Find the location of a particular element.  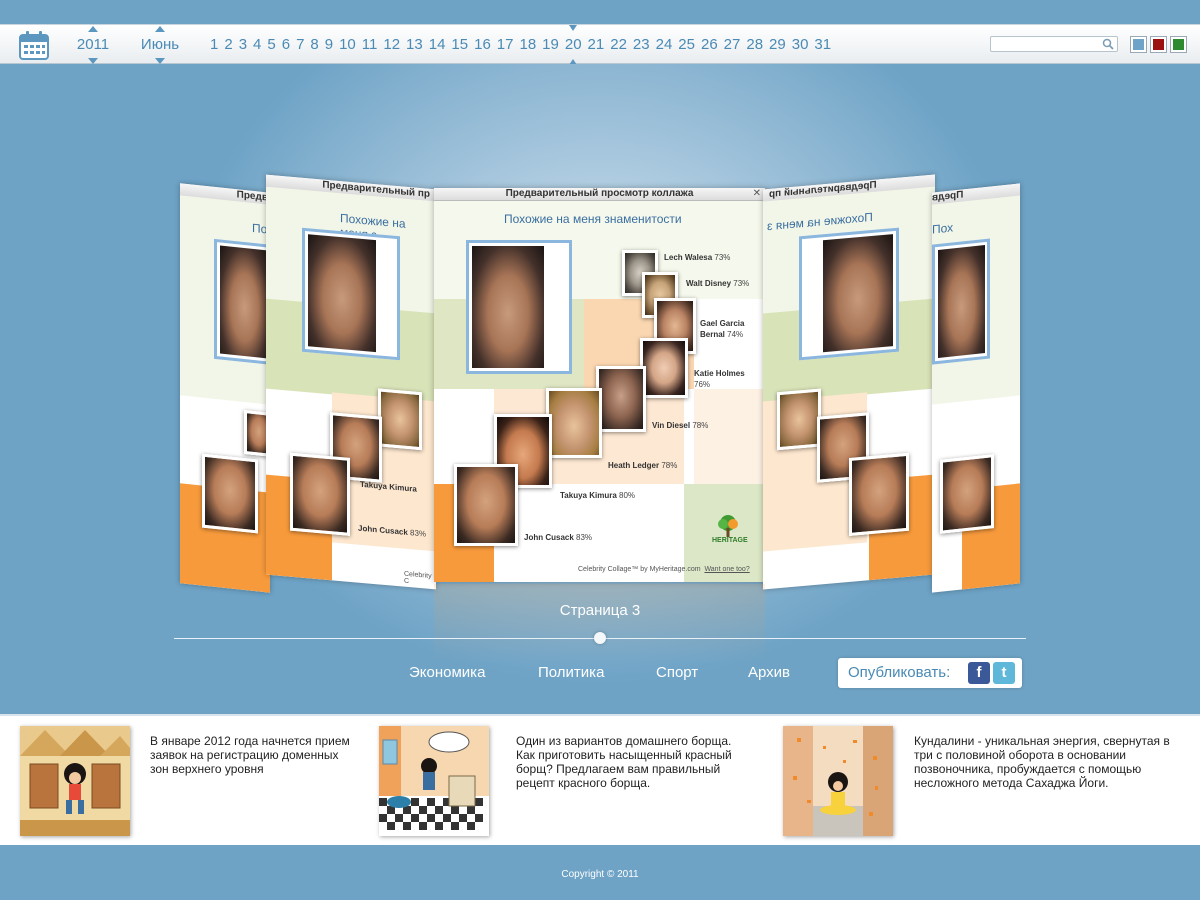

day-label: 7 is located at coordinates (300, 44).